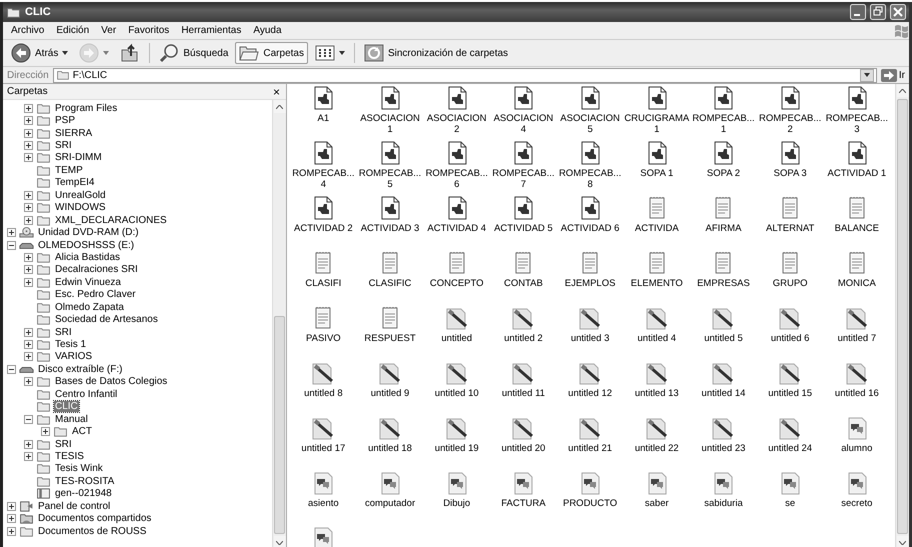 This screenshot has width=912, height=547. Describe the element at coordinates (790, 338) in the screenshot. I see `file-name: untitled 6` at that location.